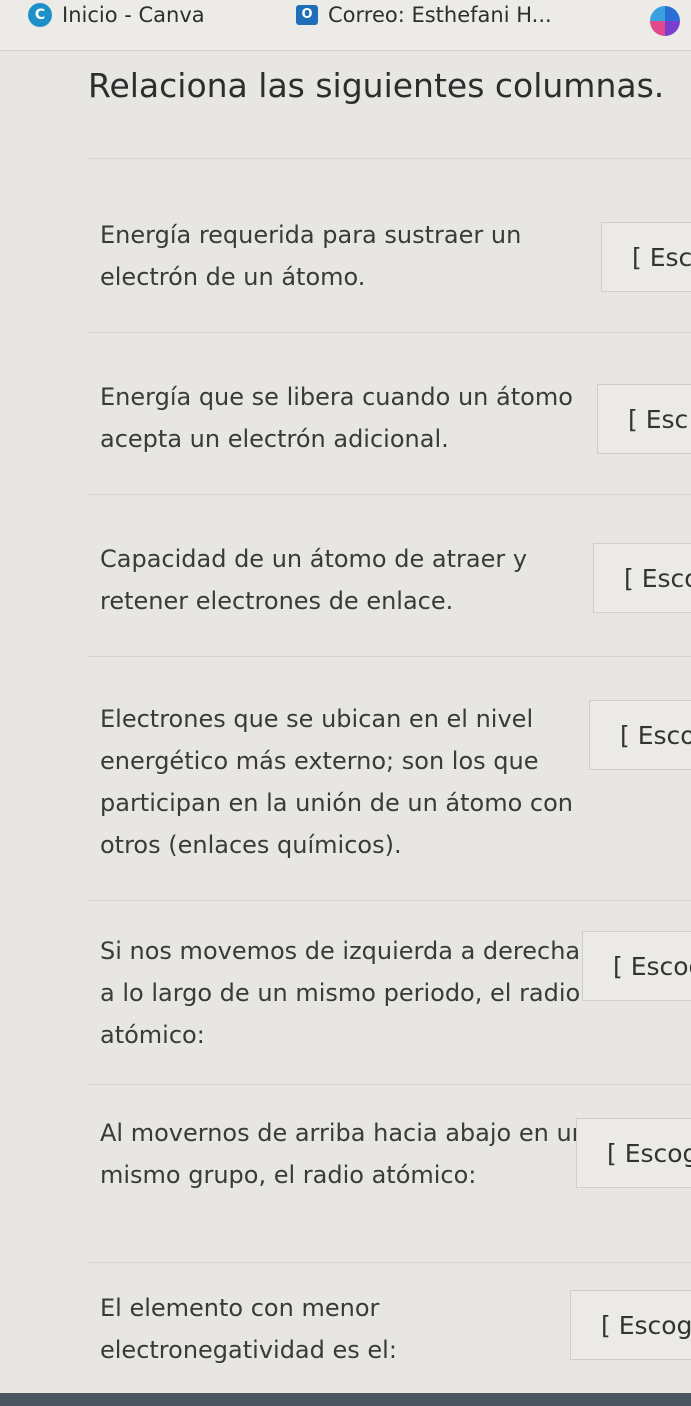 Image resolution: width=691 pixels, height=1406 pixels. I want to click on profile-sync-icon, so click(665, 21).